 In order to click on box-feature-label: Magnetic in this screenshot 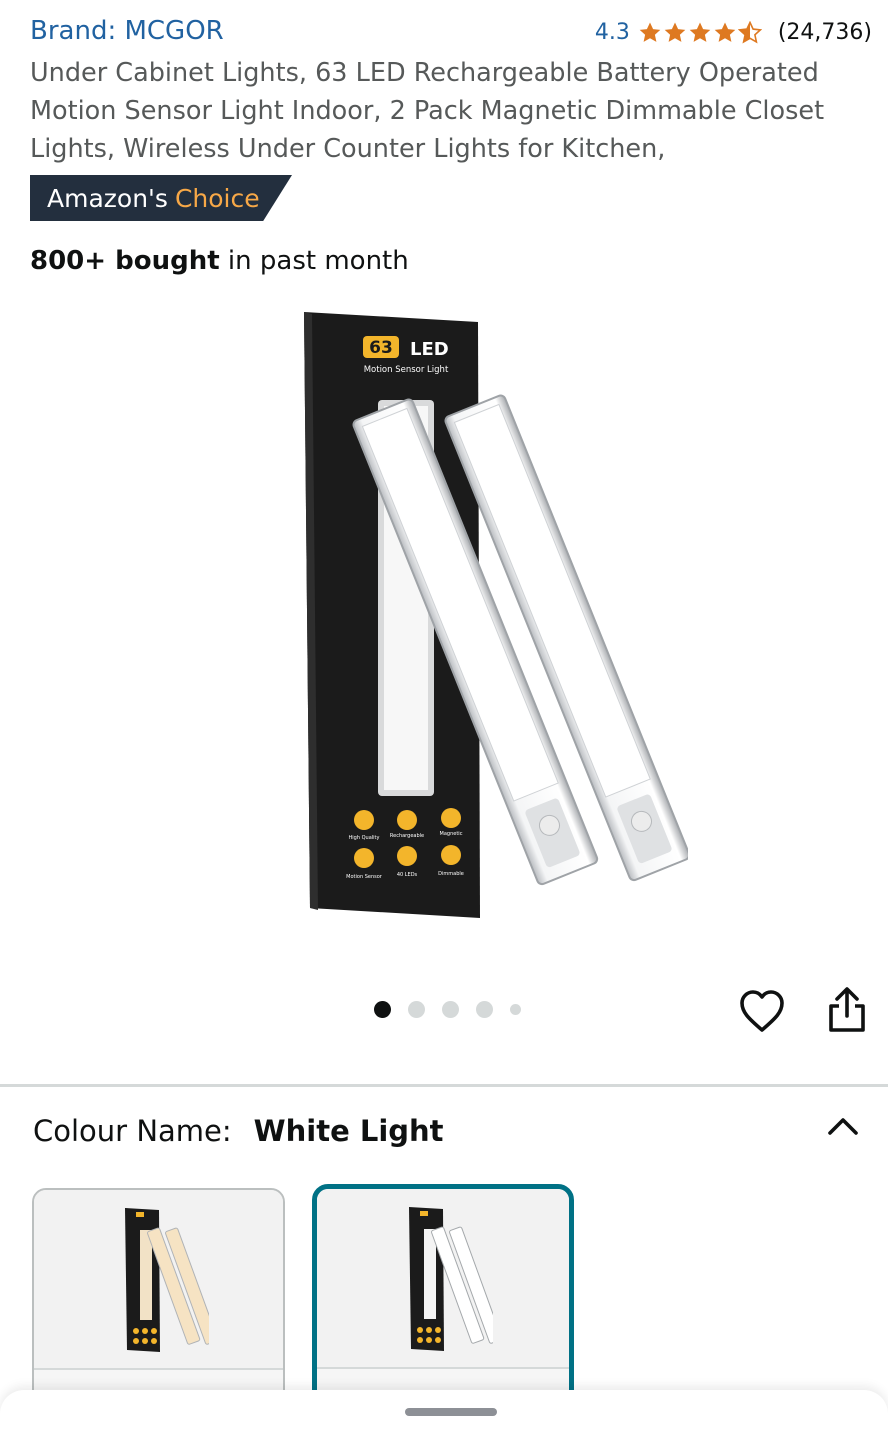, I will do `click(451, 834)`.